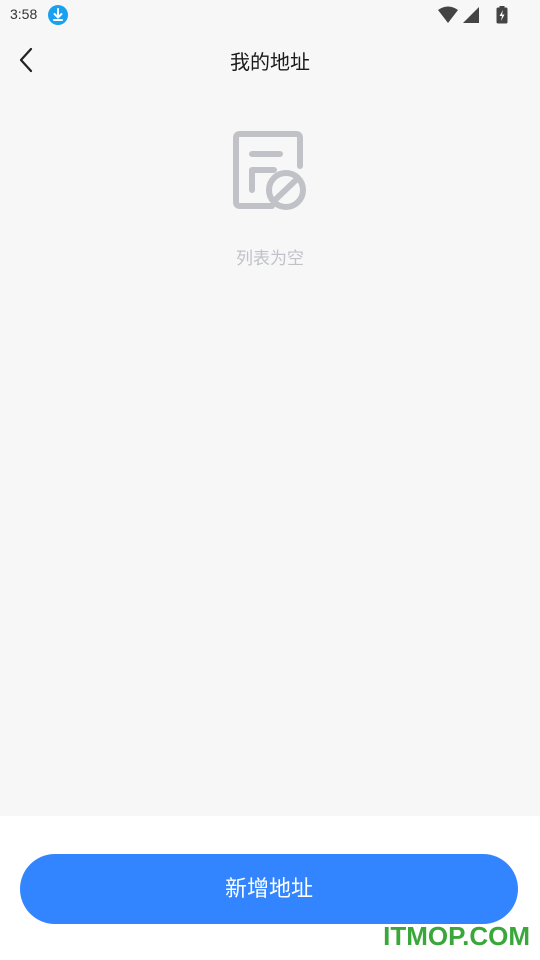 This screenshot has height=960, width=540. What do you see at coordinates (502, 17) in the screenshot?
I see `battery-icon` at bounding box center [502, 17].